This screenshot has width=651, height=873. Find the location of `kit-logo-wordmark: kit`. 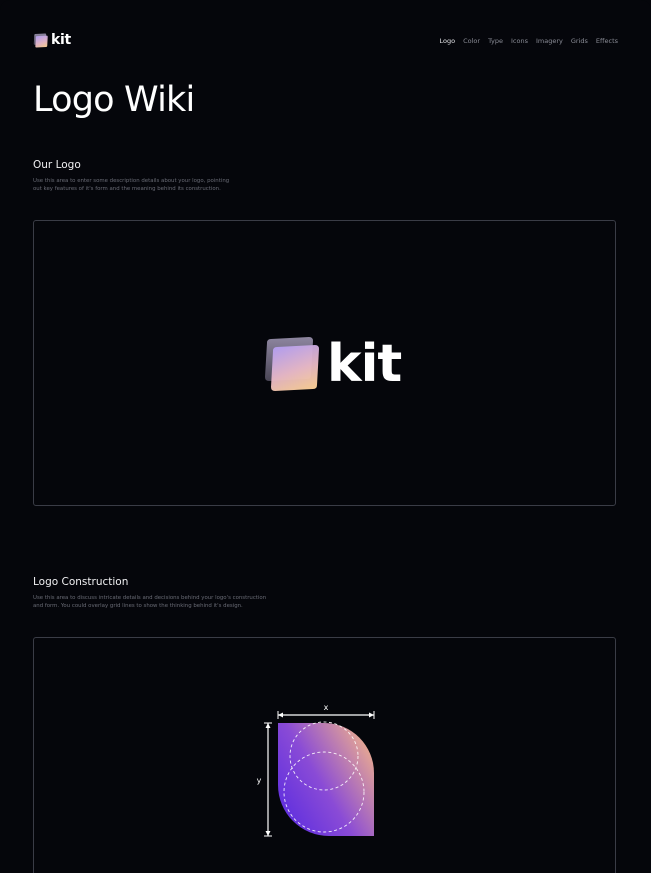

kit-logo-wordmark: kit is located at coordinates (364, 364).